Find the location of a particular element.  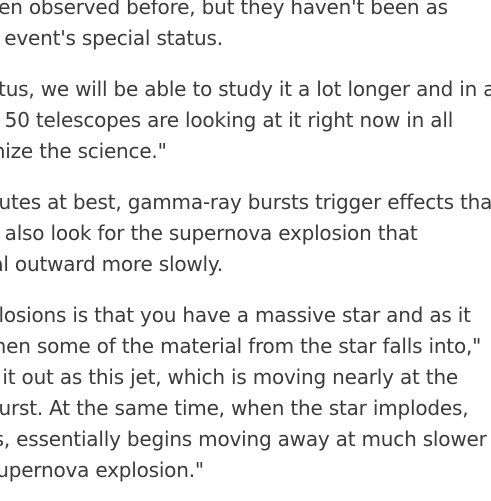

text-line: supernova explosion." is located at coordinates (102, 470).